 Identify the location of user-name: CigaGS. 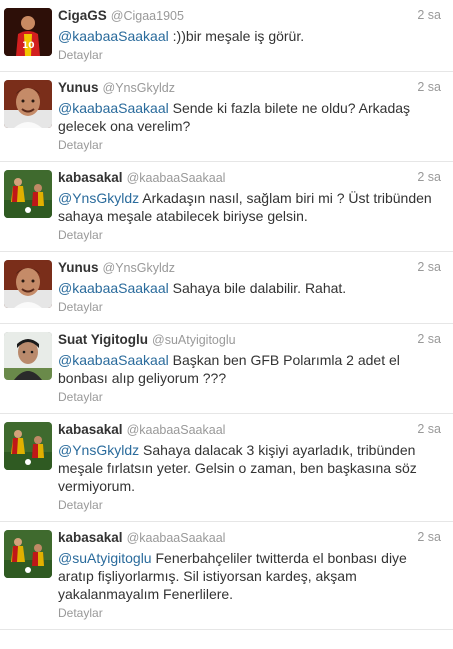
(82, 15).